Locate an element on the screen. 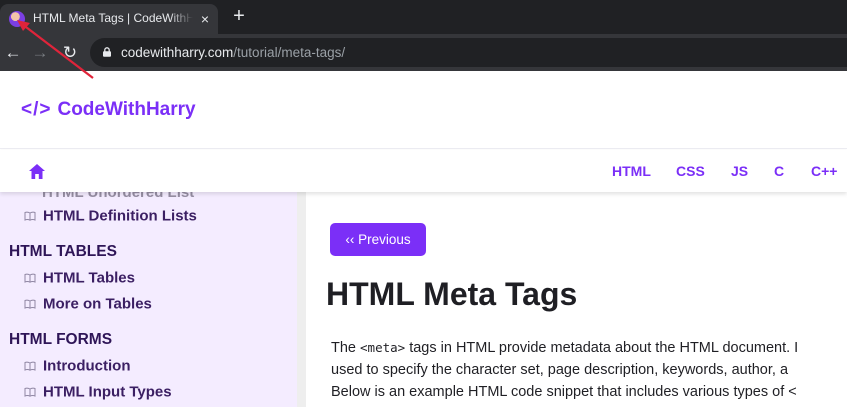  sidebar-heading-forms: HTML FORMS is located at coordinates (61, 339).